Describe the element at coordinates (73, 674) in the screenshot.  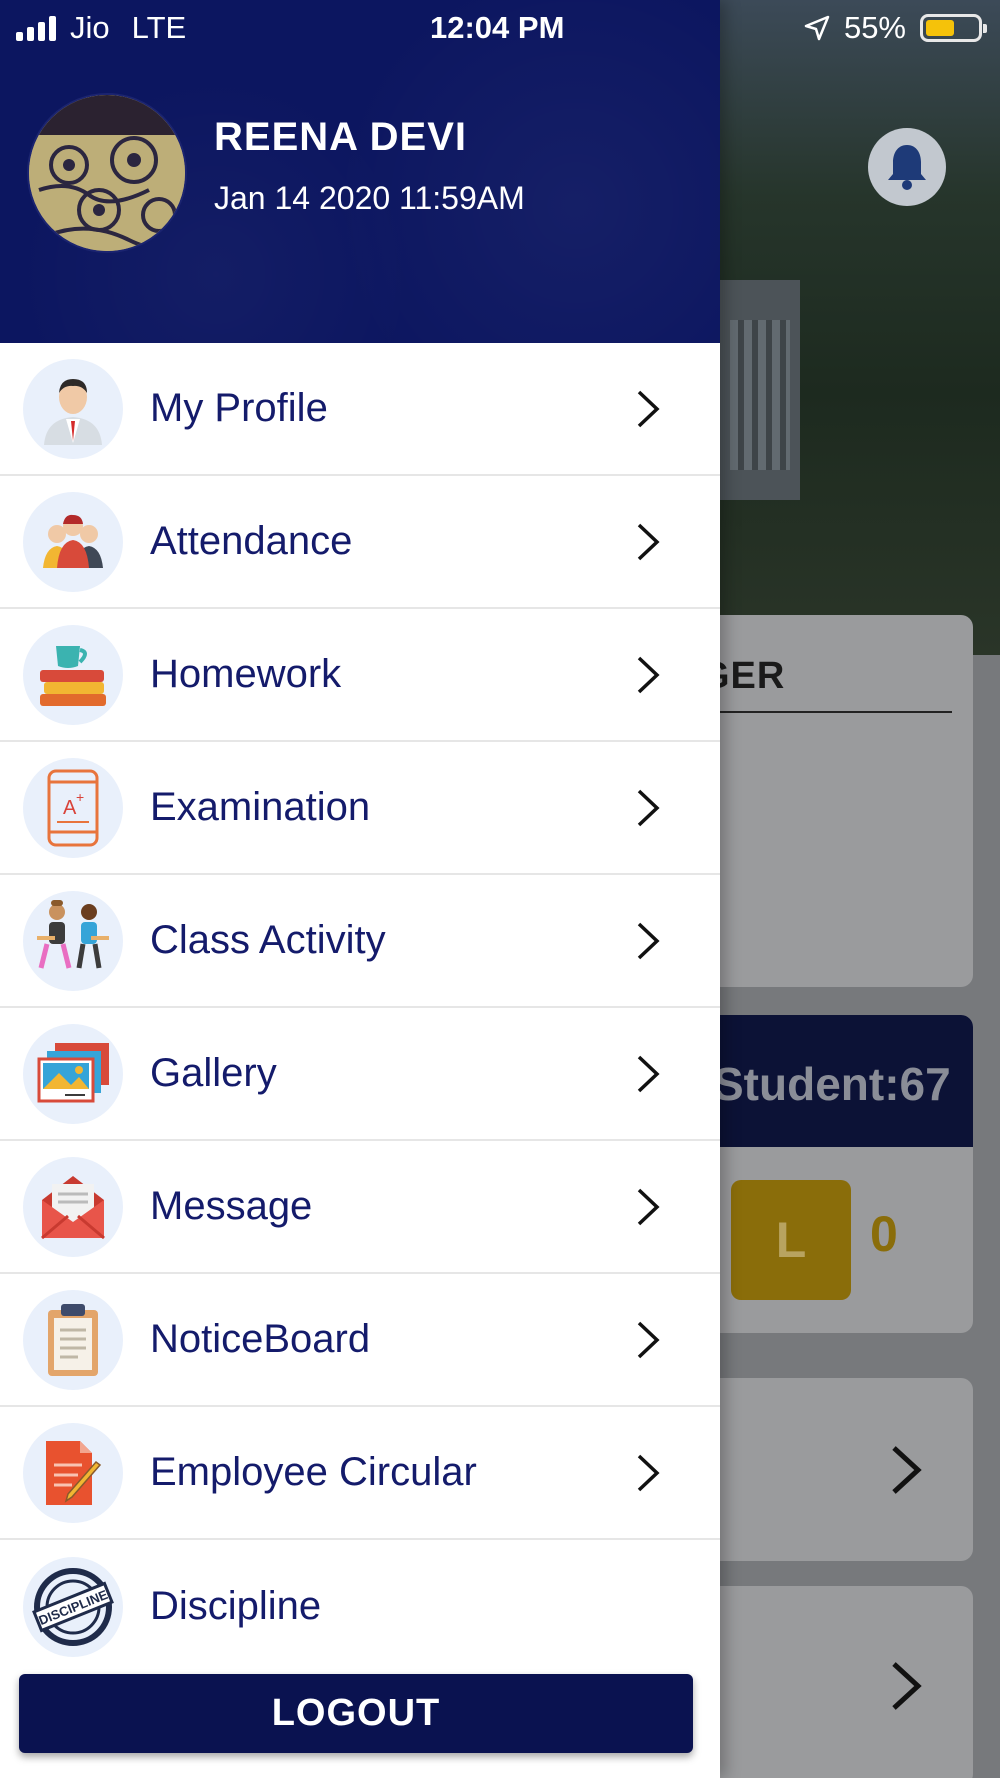
I see `homework-icon` at that location.